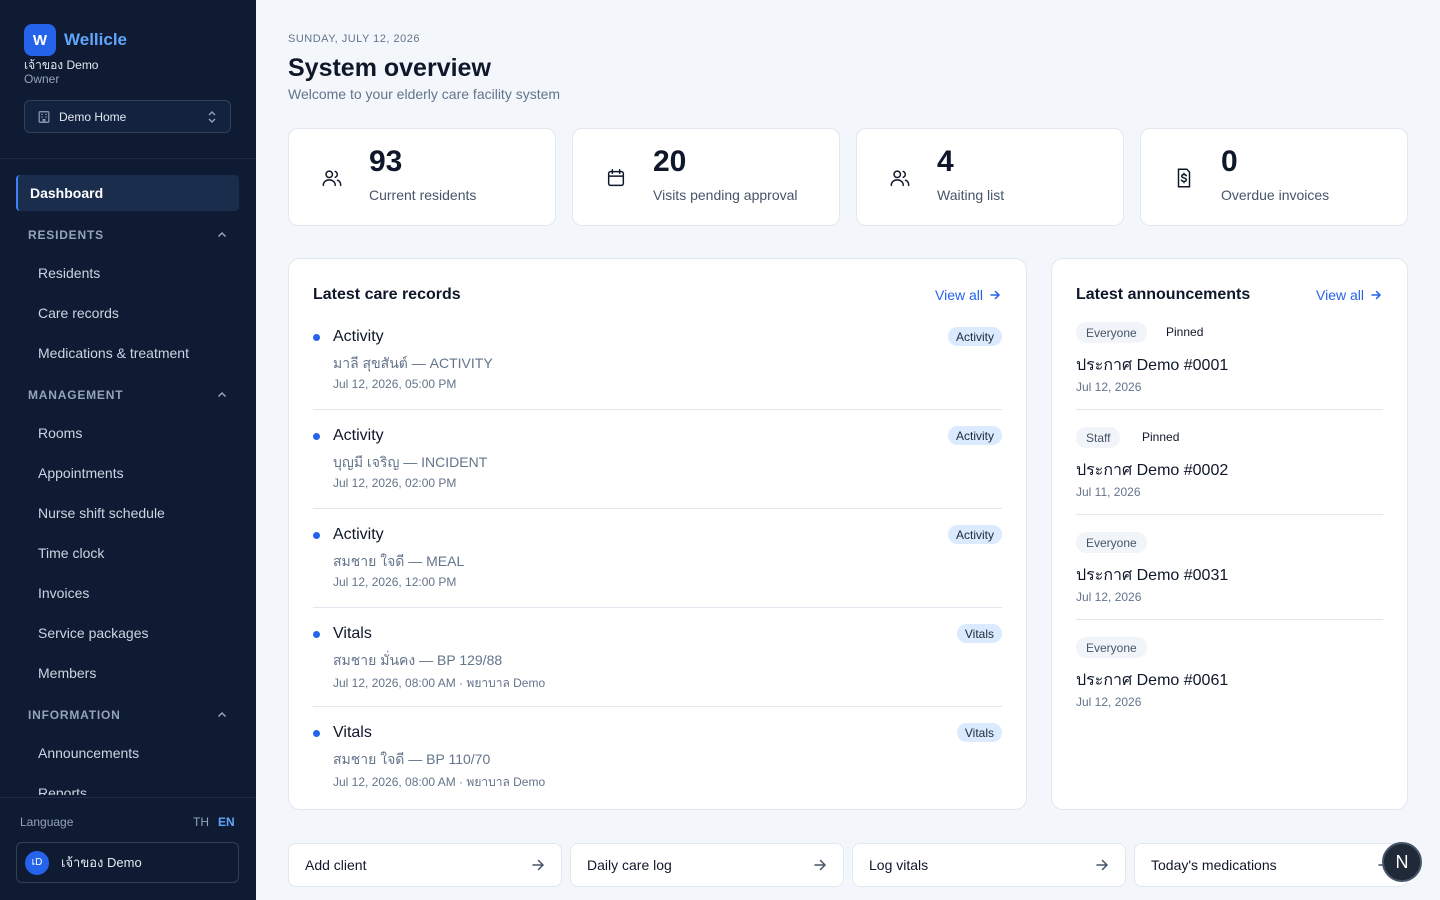 This screenshot has width=1440, height=900. Describe the element at coordinates (1152, 680) in the screenshot. I see `announcement-title: ประกาศ Demo #0061` at that location.